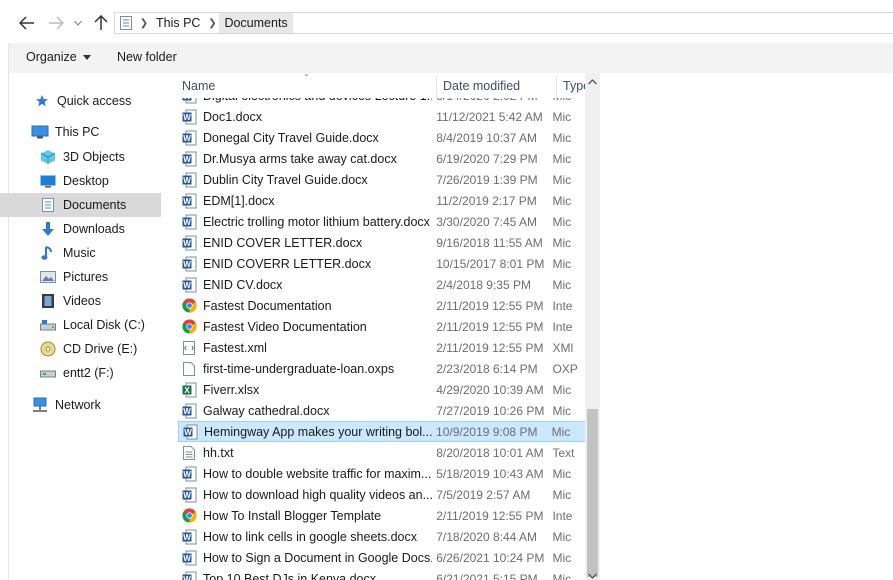 This screenshot has height=580, width=893. Describe the element at coordinates (189, 369) in the screenshot. I see `blank-file-icon` at that location.